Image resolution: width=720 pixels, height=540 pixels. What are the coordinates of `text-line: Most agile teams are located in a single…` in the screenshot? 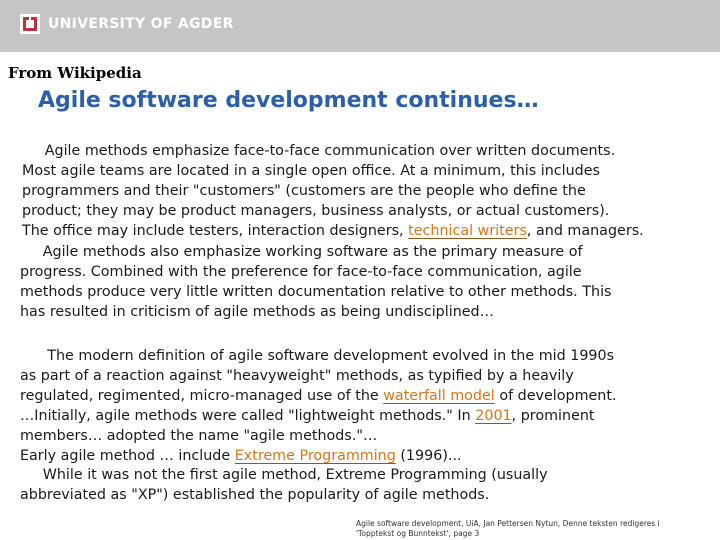 It's located at (311, 171).